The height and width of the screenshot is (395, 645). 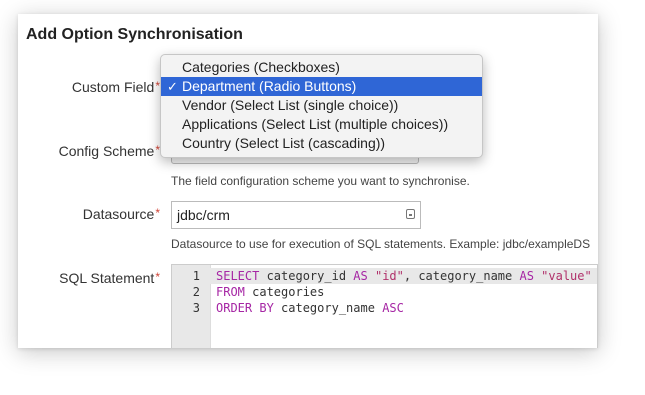 What do you see at coordinates (134, 34) in the screenshot?
I see `dialog-title: Add Option Synchronisation` at bounding box center [134, 34].